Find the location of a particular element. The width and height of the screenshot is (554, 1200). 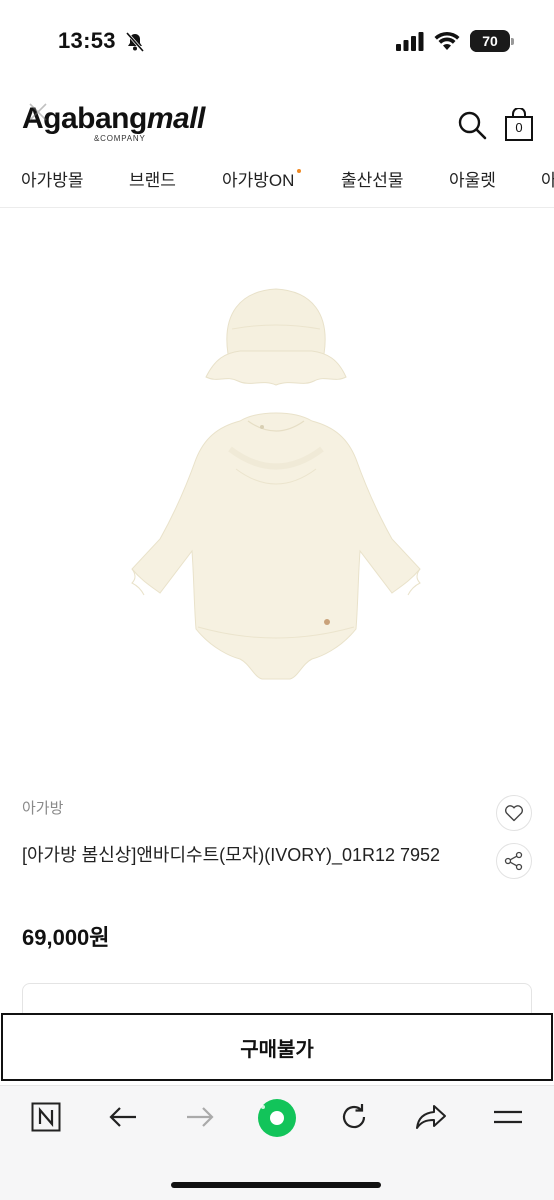

refresh-button is located at coordinates (354, 1117).